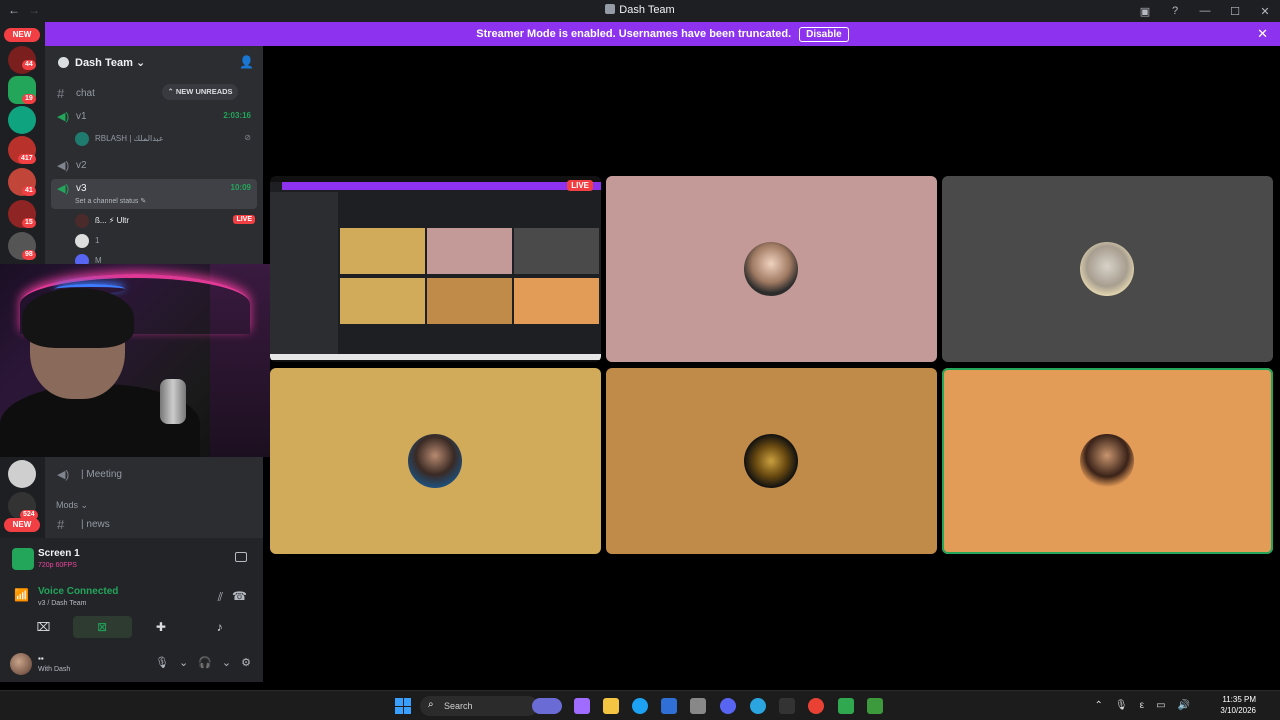 This screenshot has width=1280, height=720. Describe the element at coordinates (1265, 11) in the screenshot. I see `close-window-button: ✕` at that location.